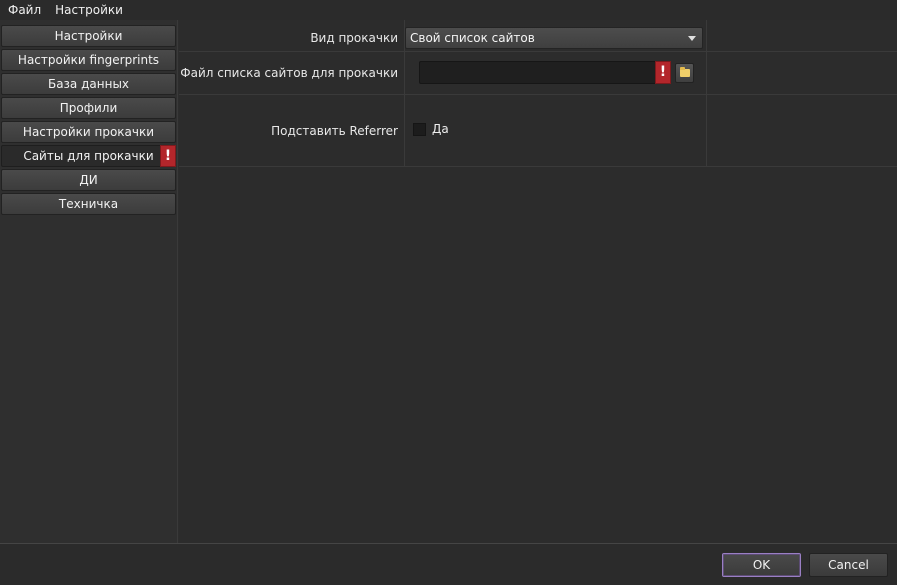  What do you see at coordinates (289, 73) in the screenshot?
I see `file-label: Файл списка сайтов для прокачки` at bounding box center [289, 73].